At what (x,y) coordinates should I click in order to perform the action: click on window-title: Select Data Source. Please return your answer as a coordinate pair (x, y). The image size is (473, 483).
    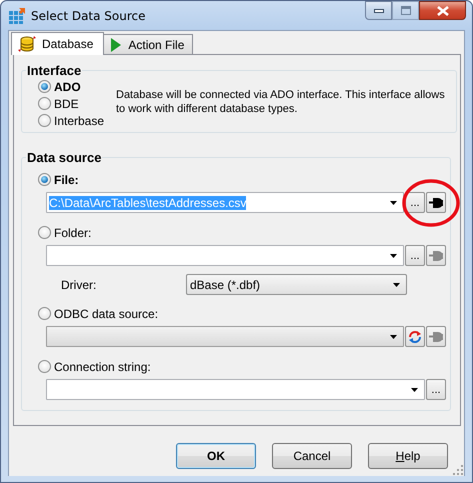
    Looking at the image, I should click on (88, 15).